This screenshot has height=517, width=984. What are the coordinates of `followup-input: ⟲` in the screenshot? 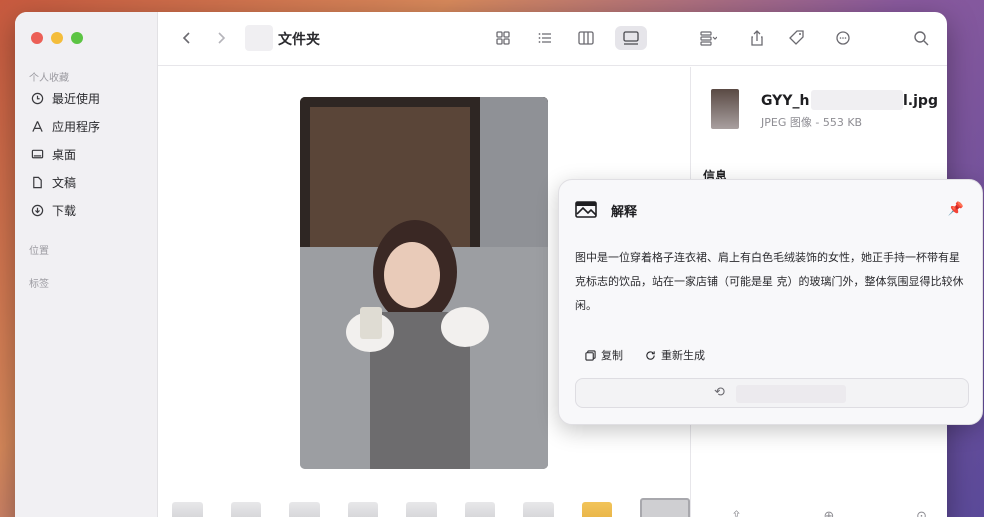 It's located at (772, 393).